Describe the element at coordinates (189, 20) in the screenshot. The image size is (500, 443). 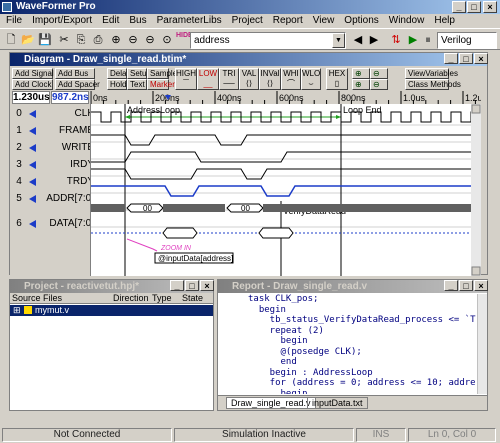
I see `menu-parameterlibs: ParameterLibs` at that location.